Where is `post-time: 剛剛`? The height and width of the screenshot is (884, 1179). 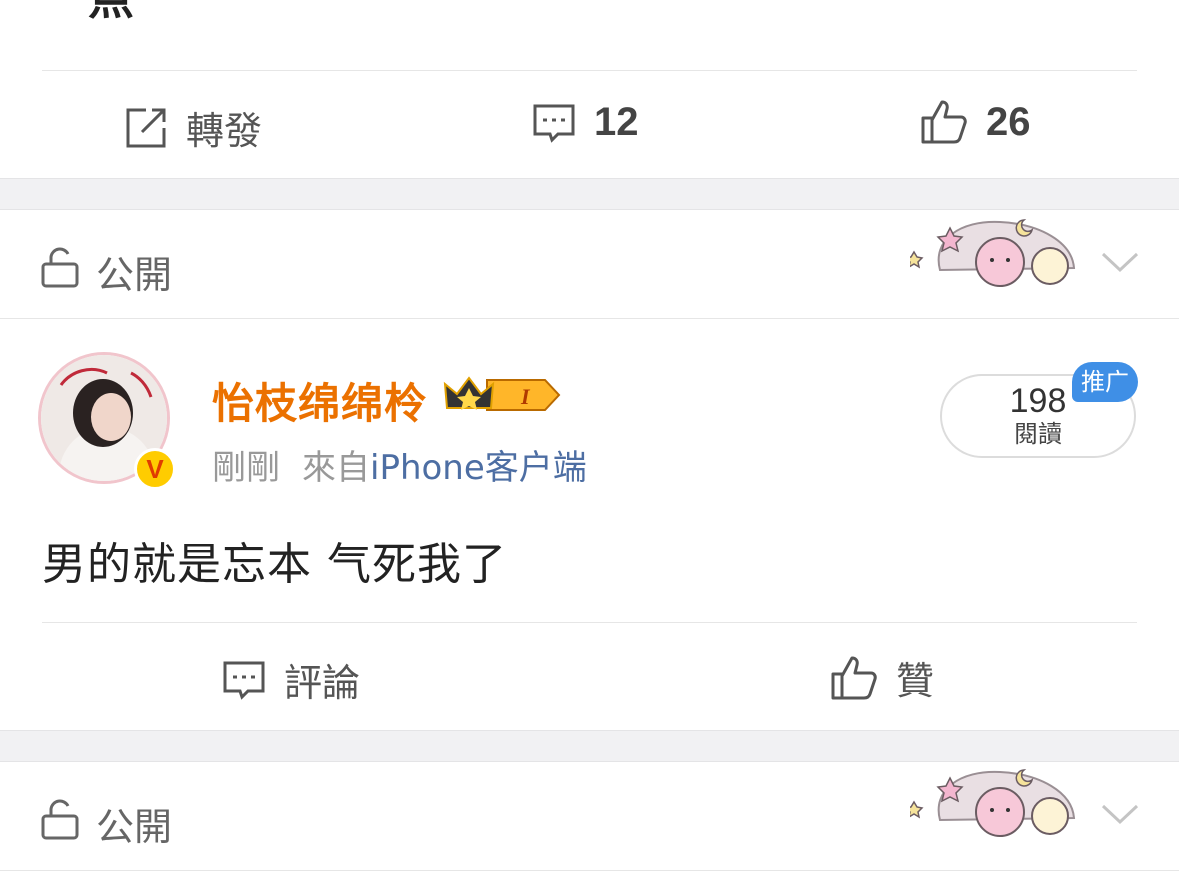 post-time: 剛剛 is located at coordinates (246, 468).